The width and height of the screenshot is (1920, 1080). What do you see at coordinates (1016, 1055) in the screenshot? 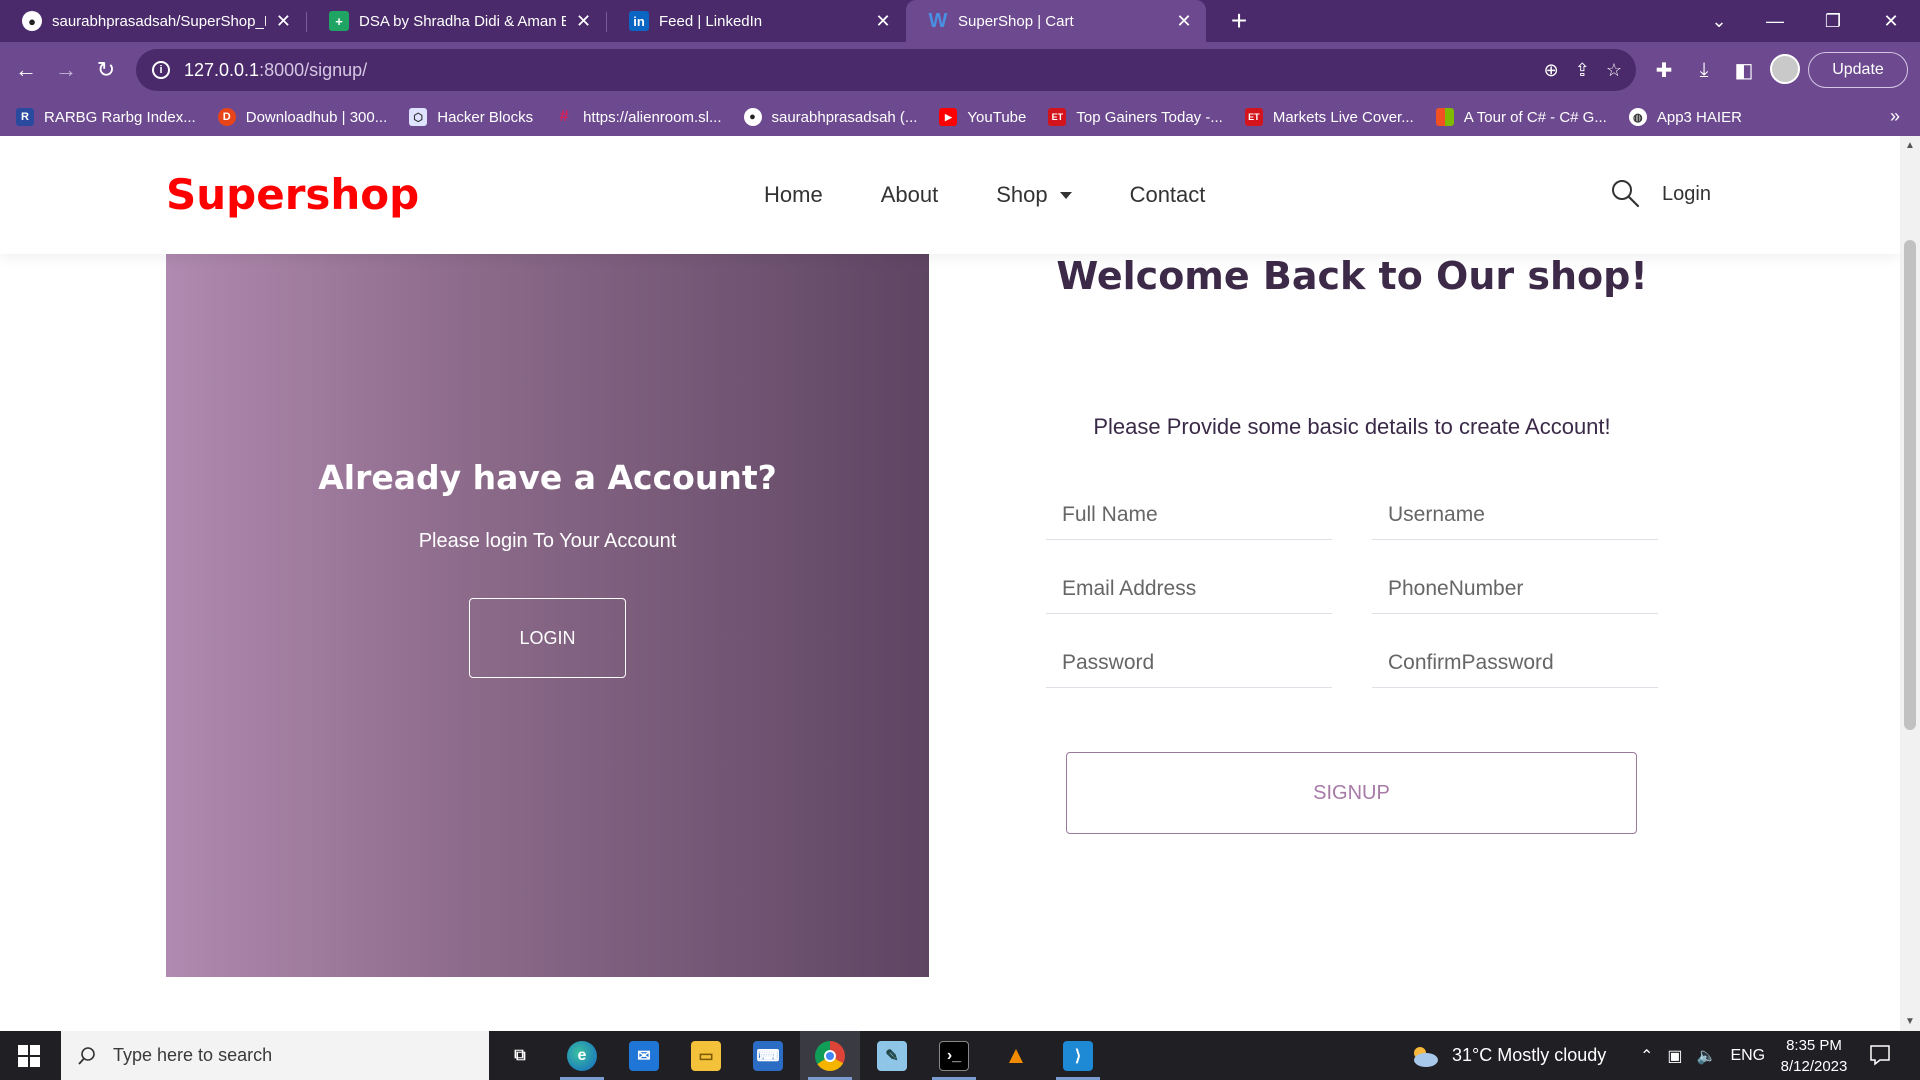
I see `vlc-icon: ▲` at bounding box center [1016, 1055].